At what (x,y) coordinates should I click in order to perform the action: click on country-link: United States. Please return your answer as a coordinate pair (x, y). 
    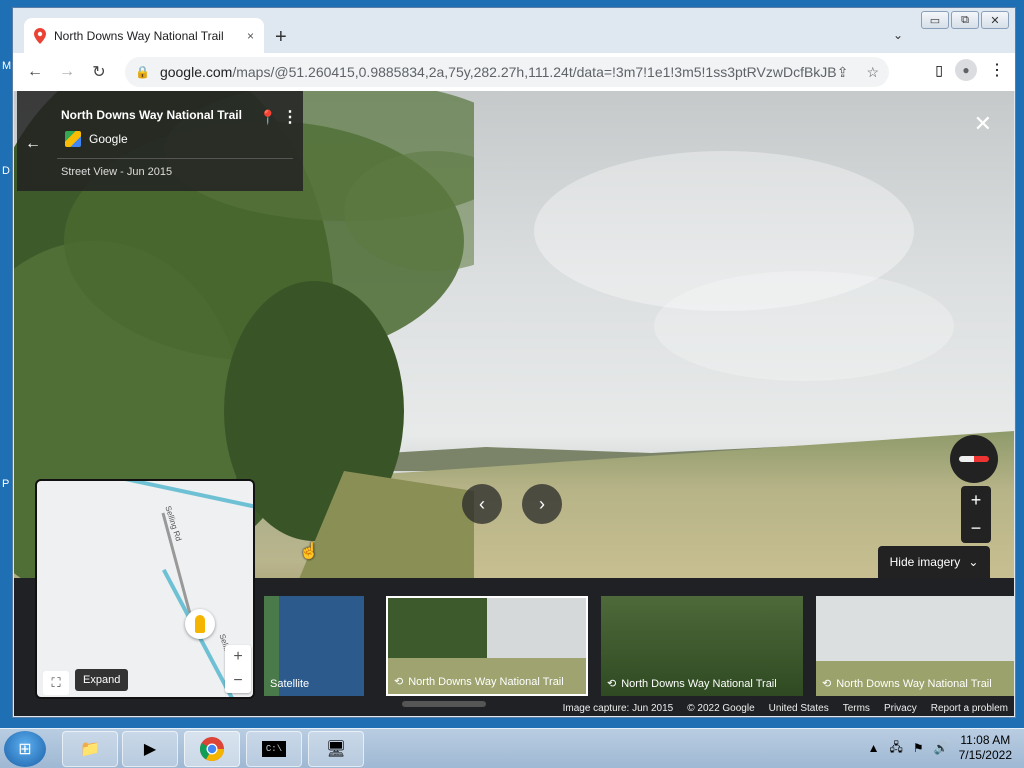
    Looking at the image, I should click on (799, 708).